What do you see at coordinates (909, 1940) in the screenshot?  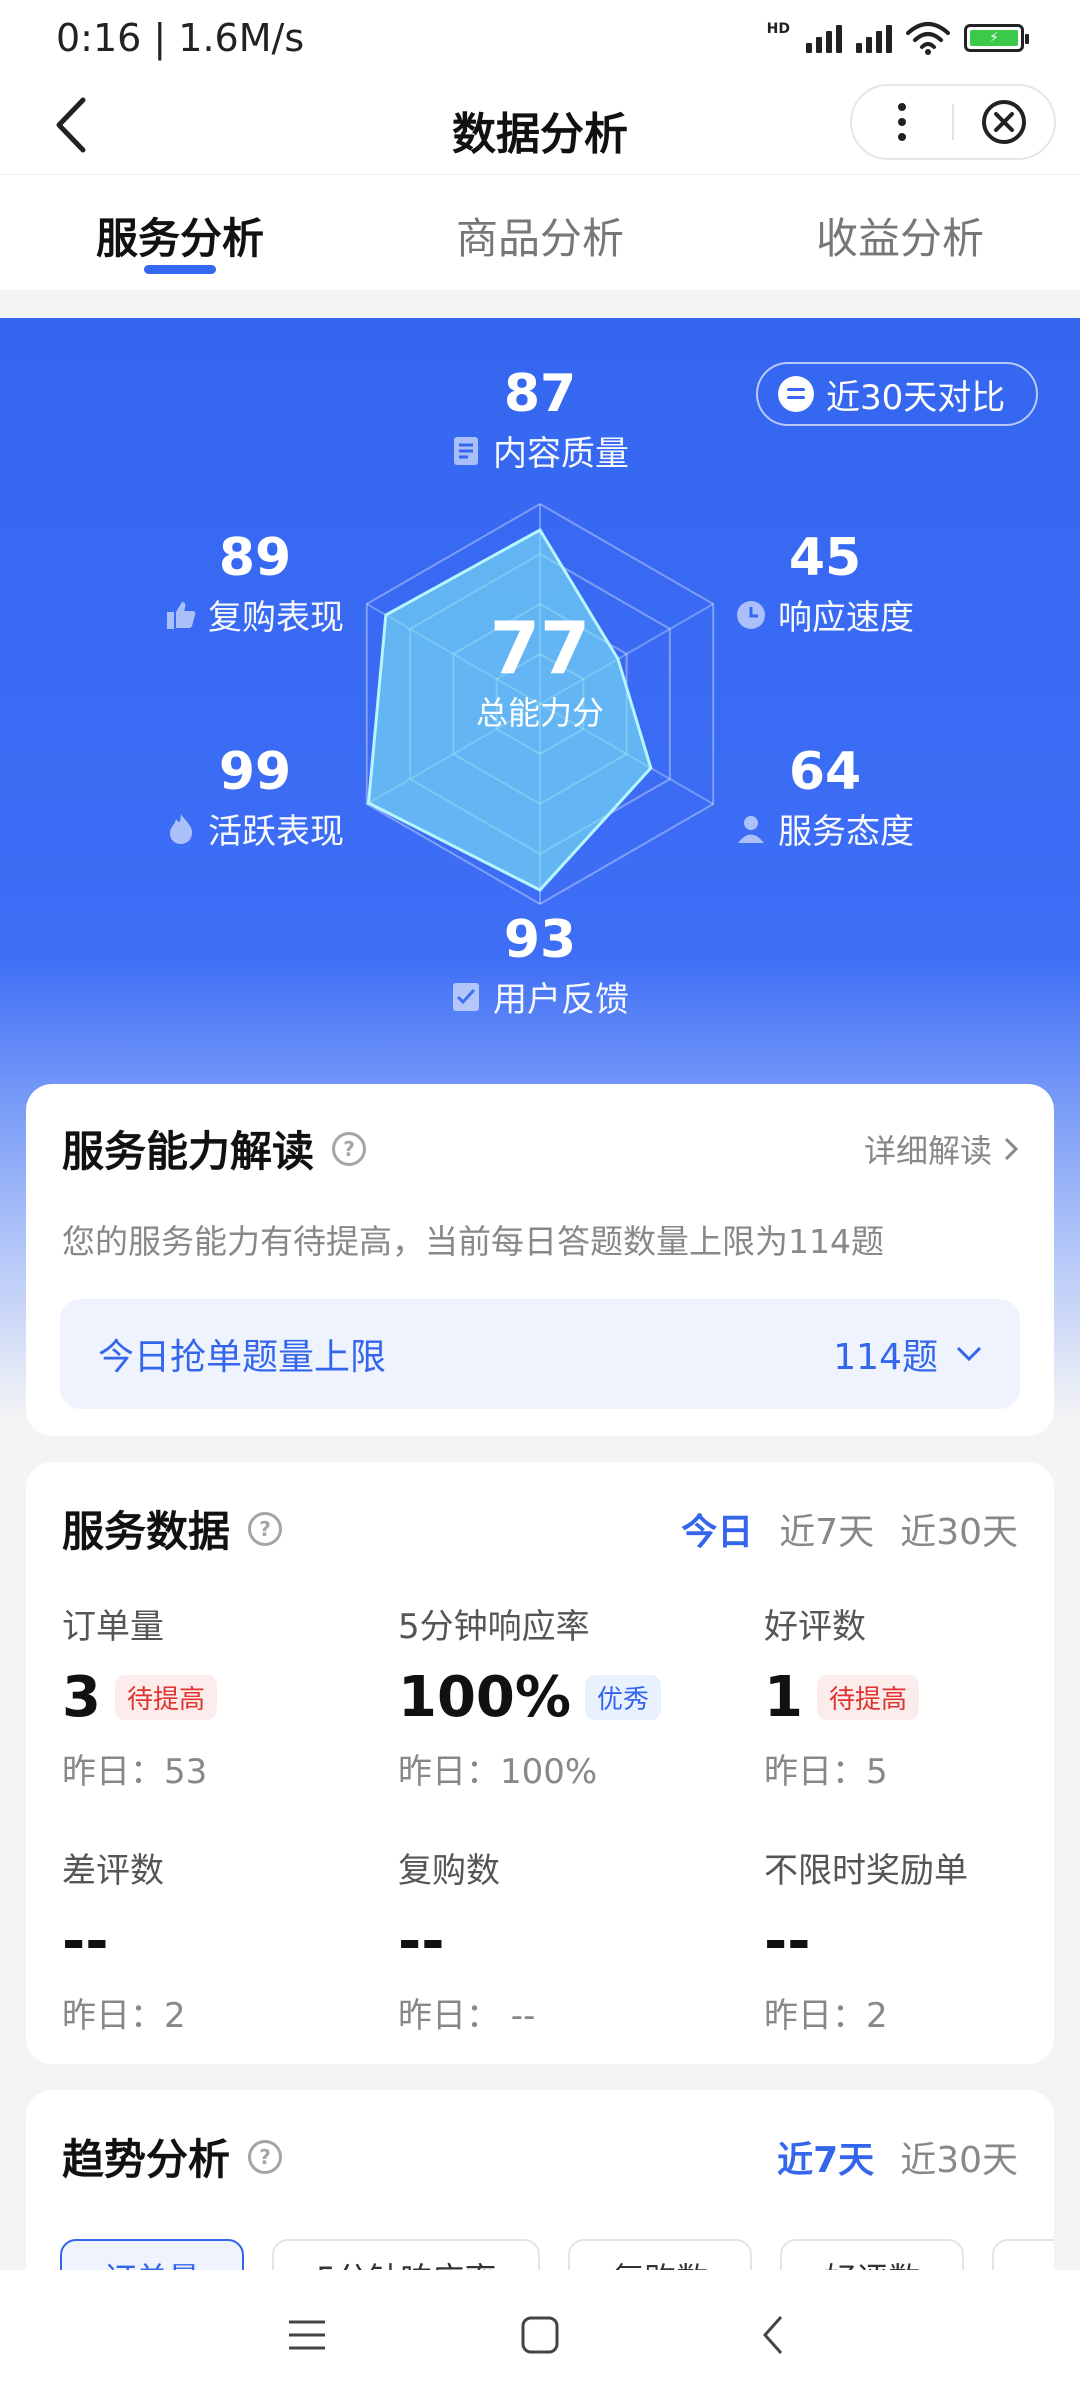 I see `metric-unlimited-reward: 不限时奖励单 -- 昨日：2` at bounding box center [909, 1940].